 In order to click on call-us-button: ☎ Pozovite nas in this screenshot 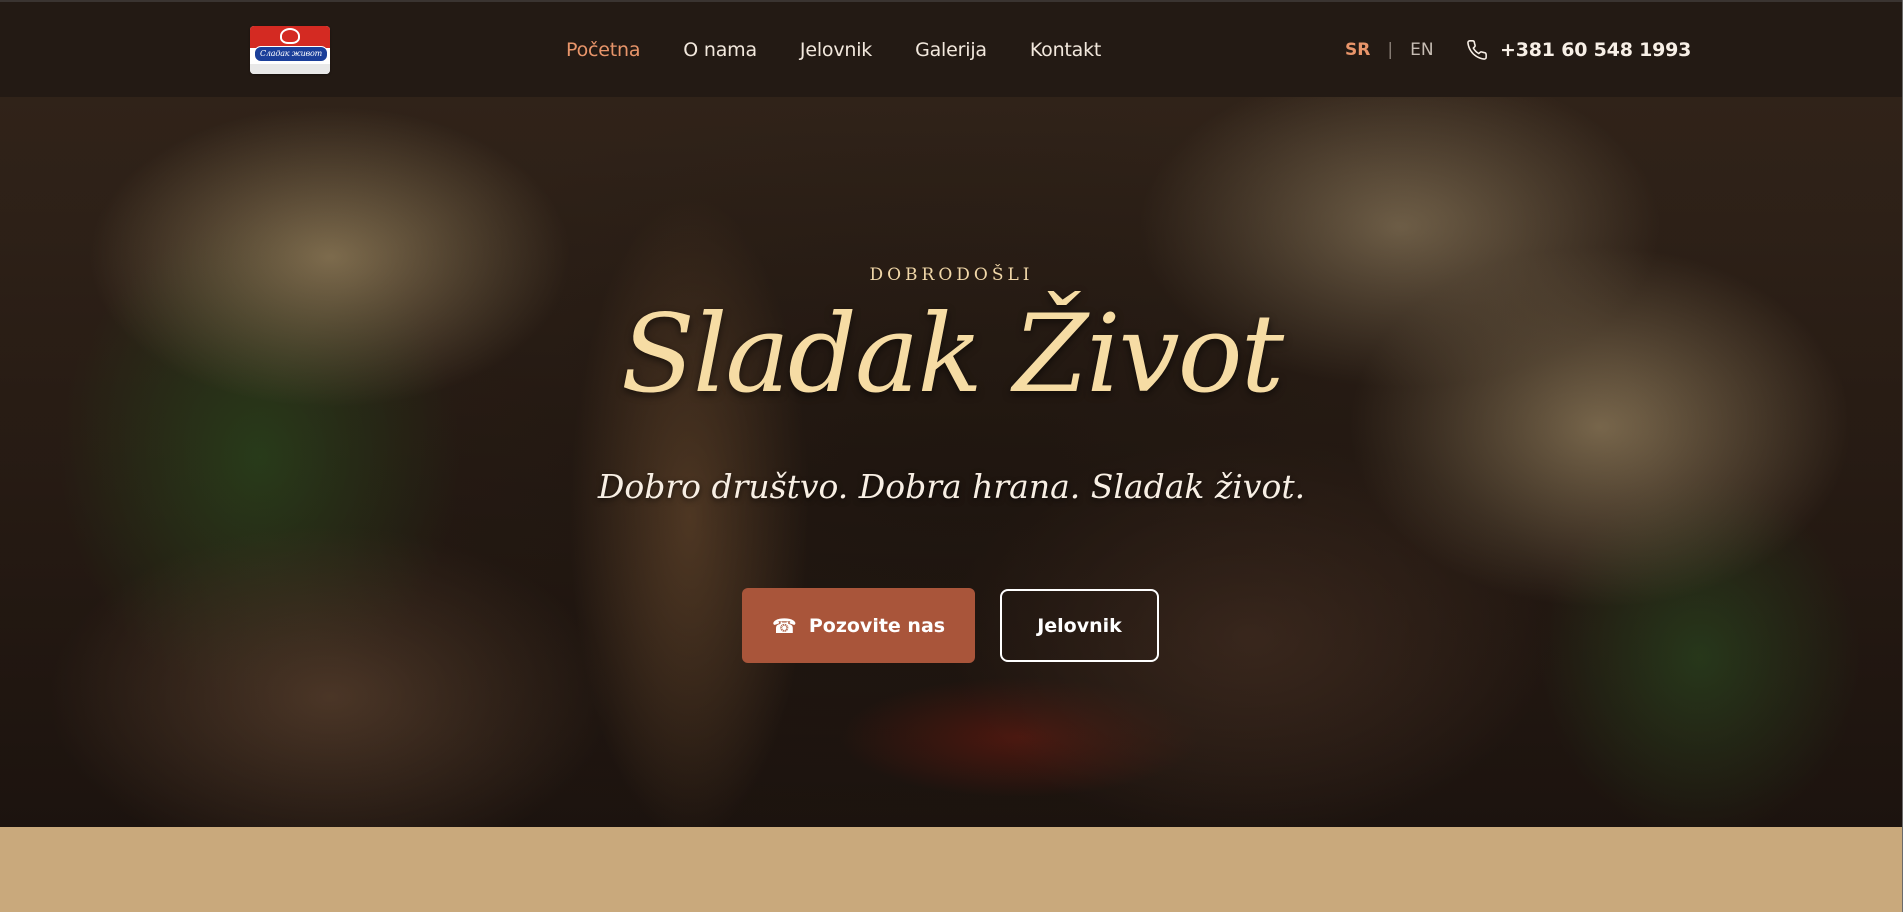, I will do `click(858, 625)`.